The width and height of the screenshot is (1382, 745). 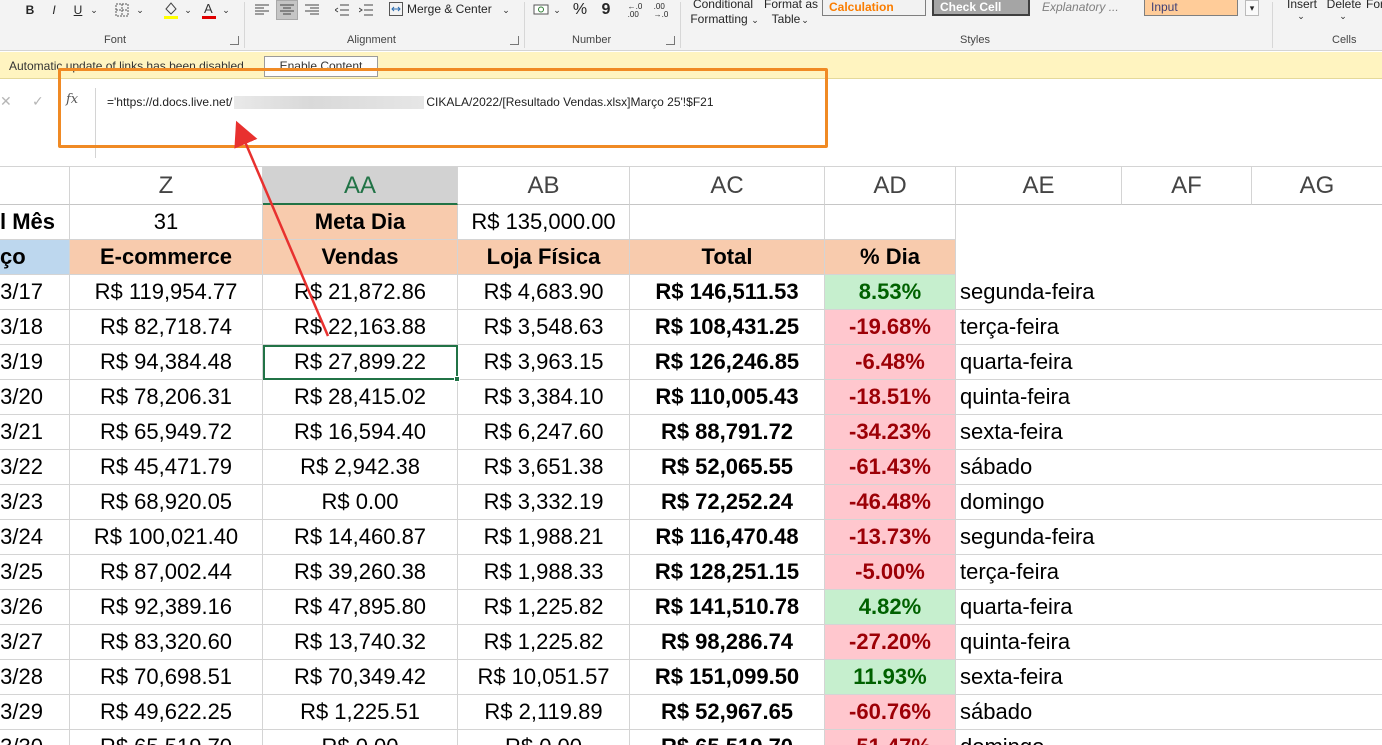 I want to click on cell-ecommerce: R$ 119,954.77, so click(x=166, y=292).